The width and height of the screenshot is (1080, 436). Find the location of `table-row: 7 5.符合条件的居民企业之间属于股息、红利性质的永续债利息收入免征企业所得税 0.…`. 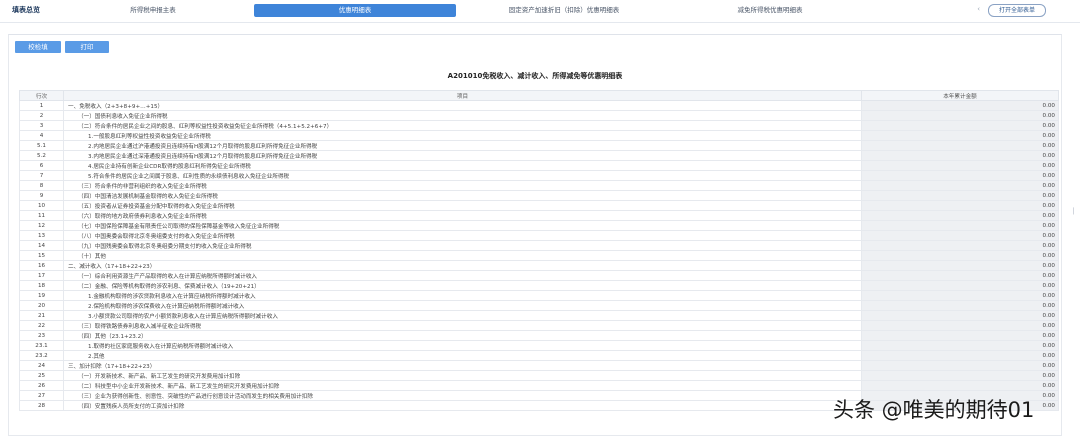

table-row: 7 5.符合条件的居民企业之间属于股息、红利性质的永续债利息收入免征企业所得税 0.… is located at coordinates (539, 175).